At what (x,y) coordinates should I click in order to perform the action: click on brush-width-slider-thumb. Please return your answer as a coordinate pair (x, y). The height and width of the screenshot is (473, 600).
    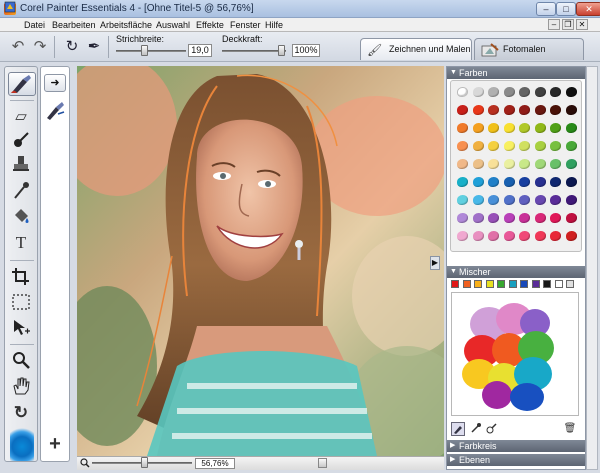
    Looking at the image, I should click on (144, 50).